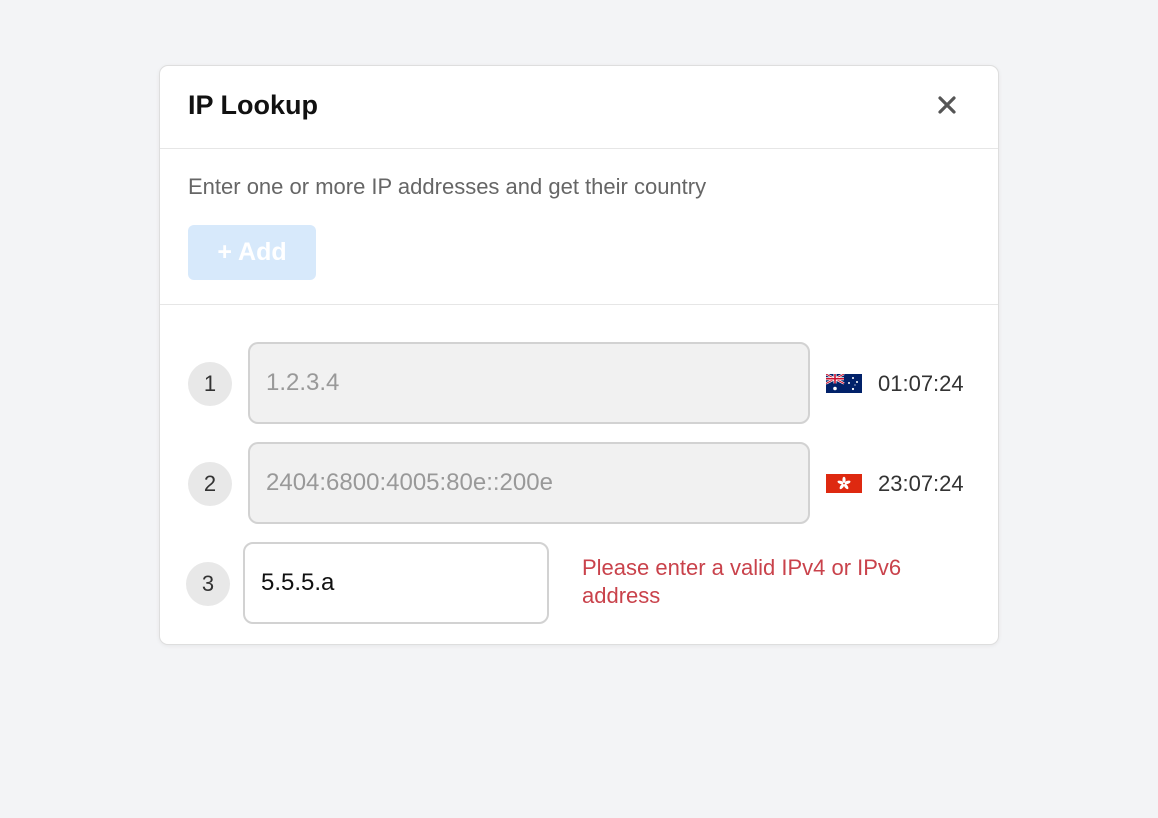  I want to click on ip-row-1: 1 01, so click(579, 384).